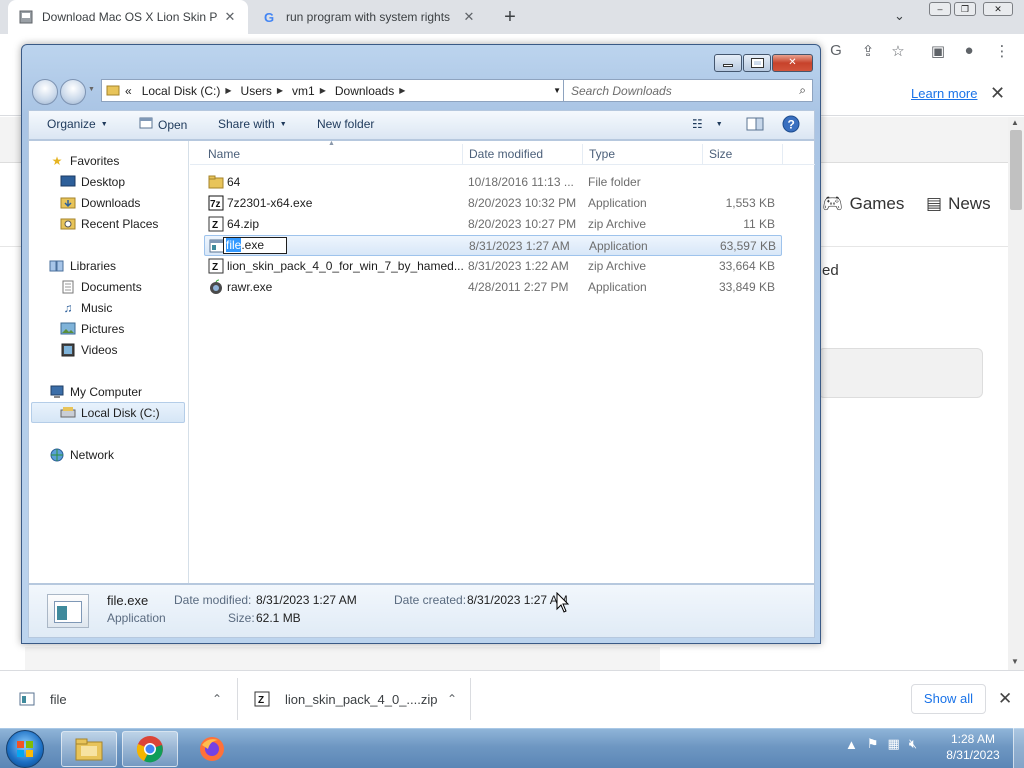 This screenshot has width=1024, height=768. I want to click on tab-mac-os-lion-skin: Download Mac OS X Lion Skin Pa ✕, so click(128, 17).